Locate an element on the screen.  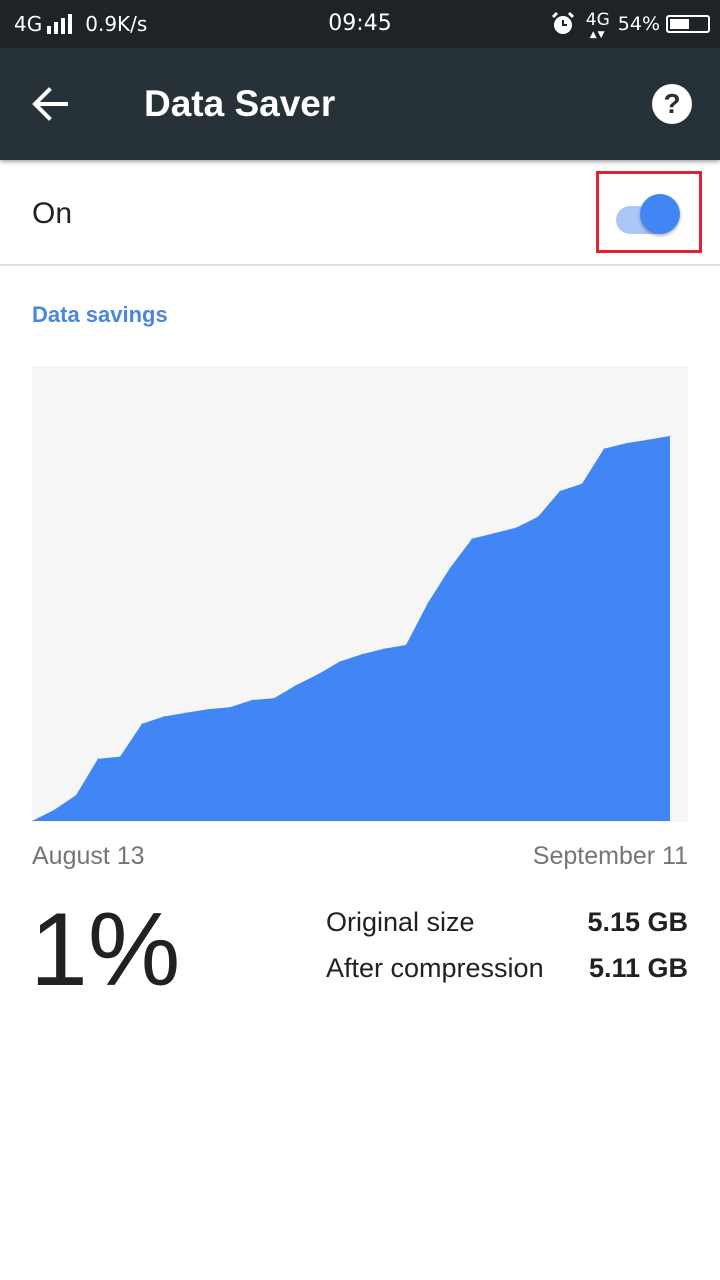
original-size-value: 5.15 GB is located at coordinates (637, 922).